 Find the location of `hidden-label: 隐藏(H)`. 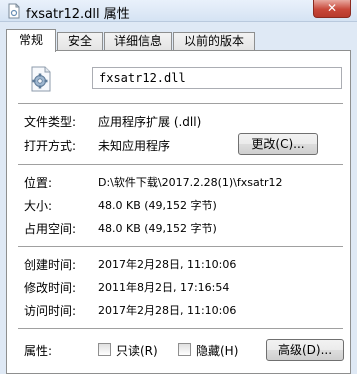

hidden-label: 隐藏(H) is located at coordinates (217, 350).